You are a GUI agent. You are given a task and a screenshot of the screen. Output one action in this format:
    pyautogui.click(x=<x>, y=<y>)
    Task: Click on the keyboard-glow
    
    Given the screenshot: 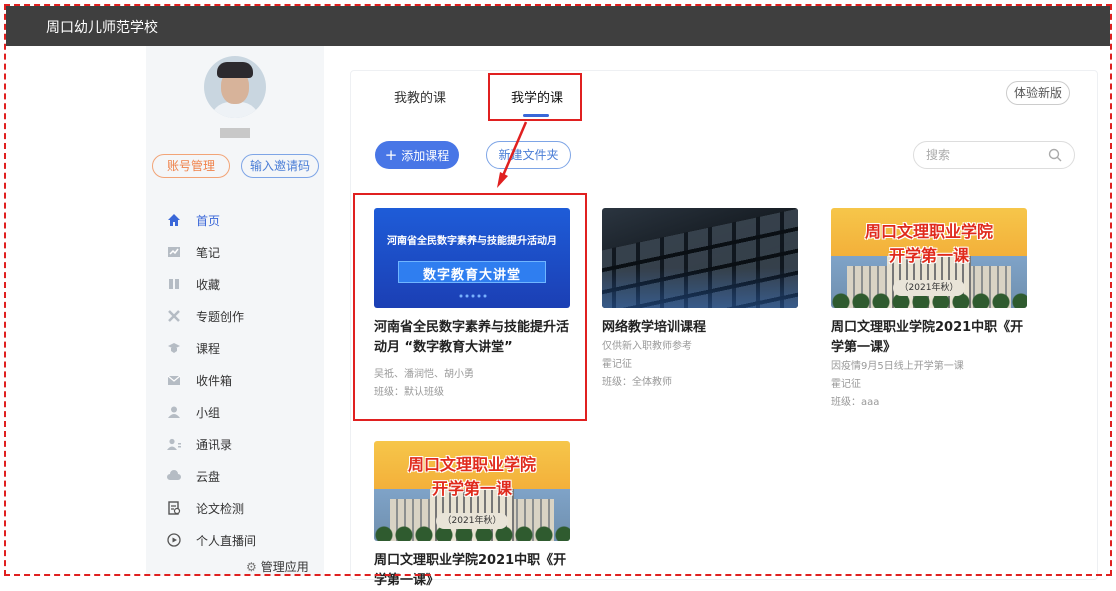 What is the action you would take?
    pyautogui.click(x=700, y=288)
    